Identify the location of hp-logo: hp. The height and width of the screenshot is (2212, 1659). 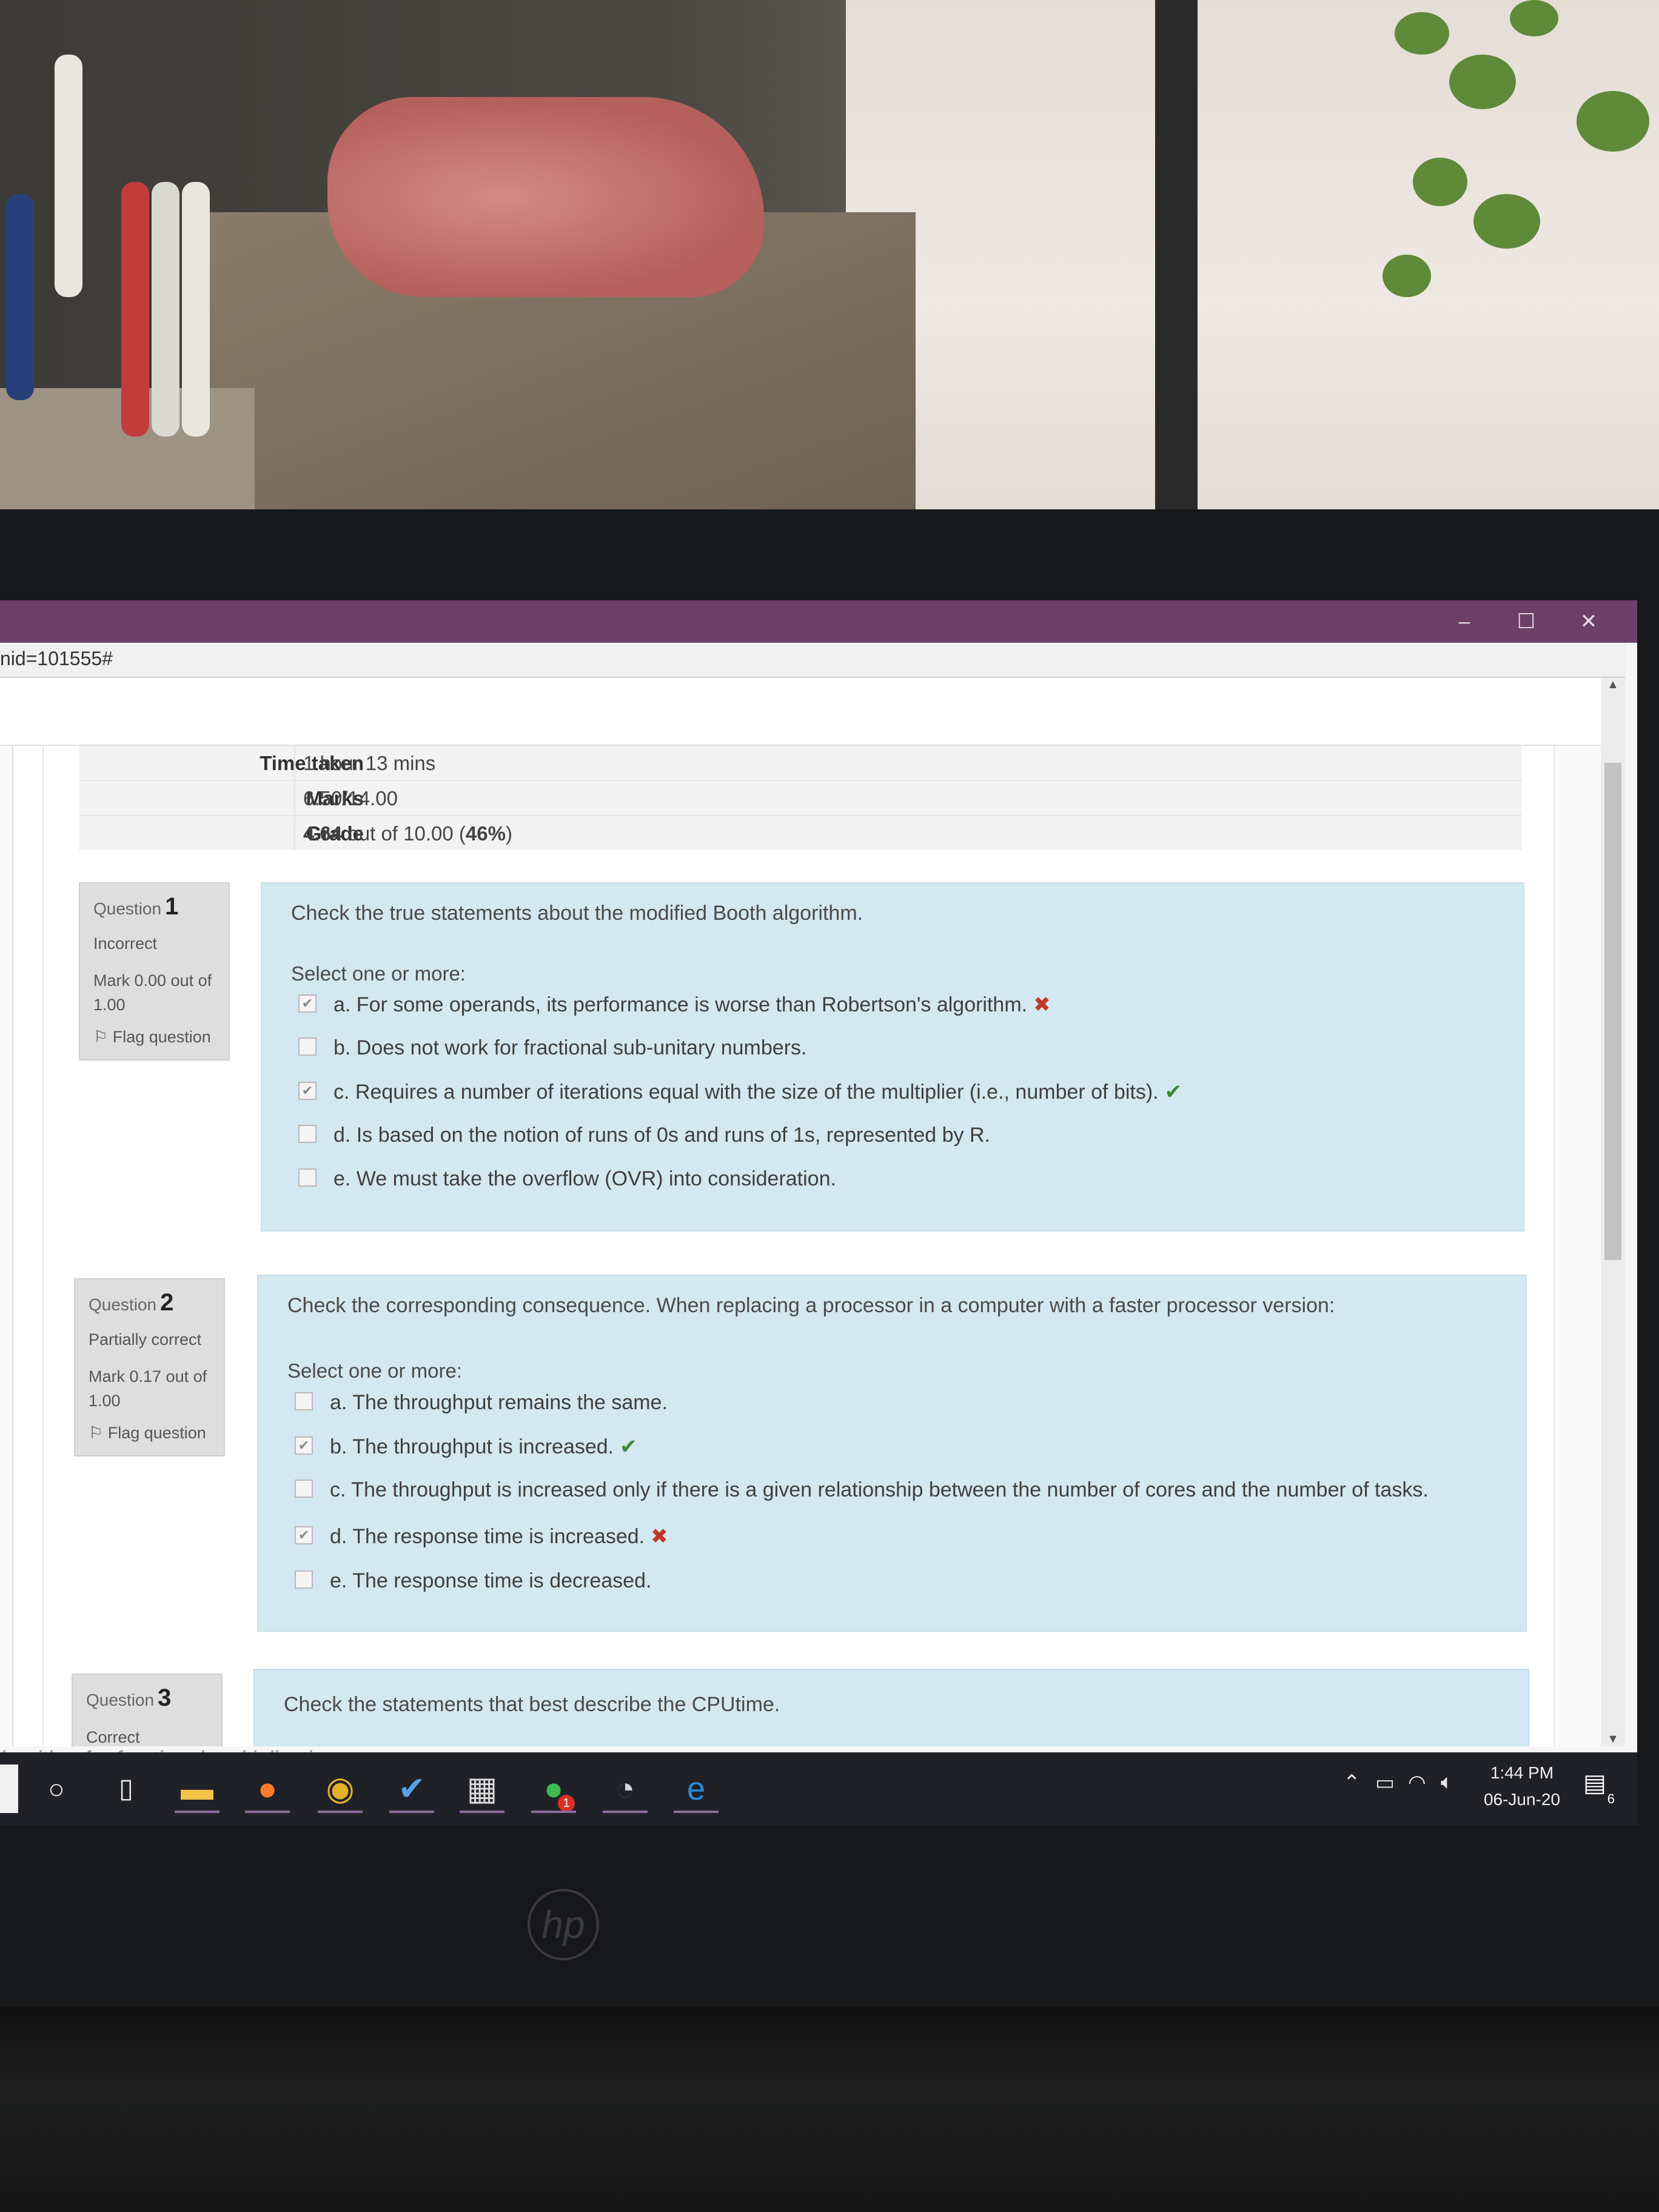
(563, 1924).